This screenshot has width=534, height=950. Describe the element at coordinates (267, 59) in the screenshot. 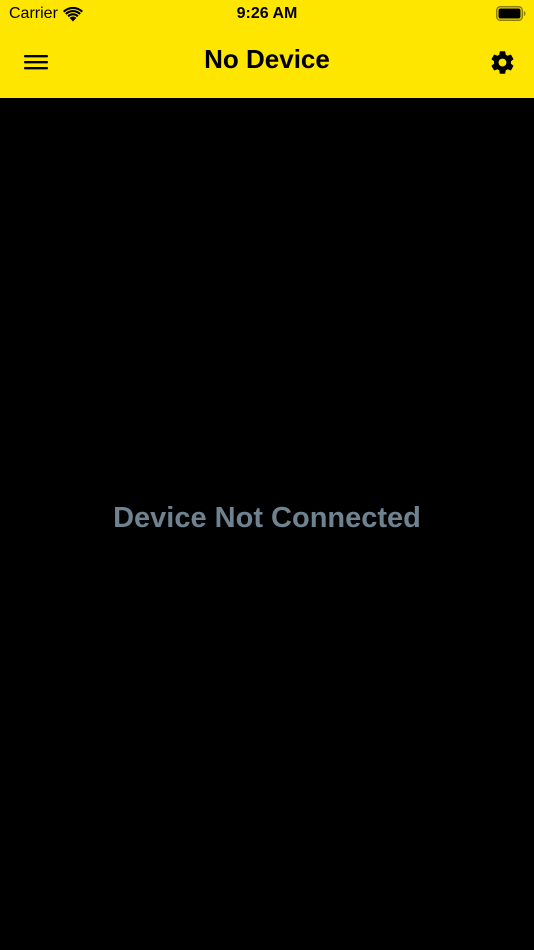

I see `page-title: No Device` at that location.